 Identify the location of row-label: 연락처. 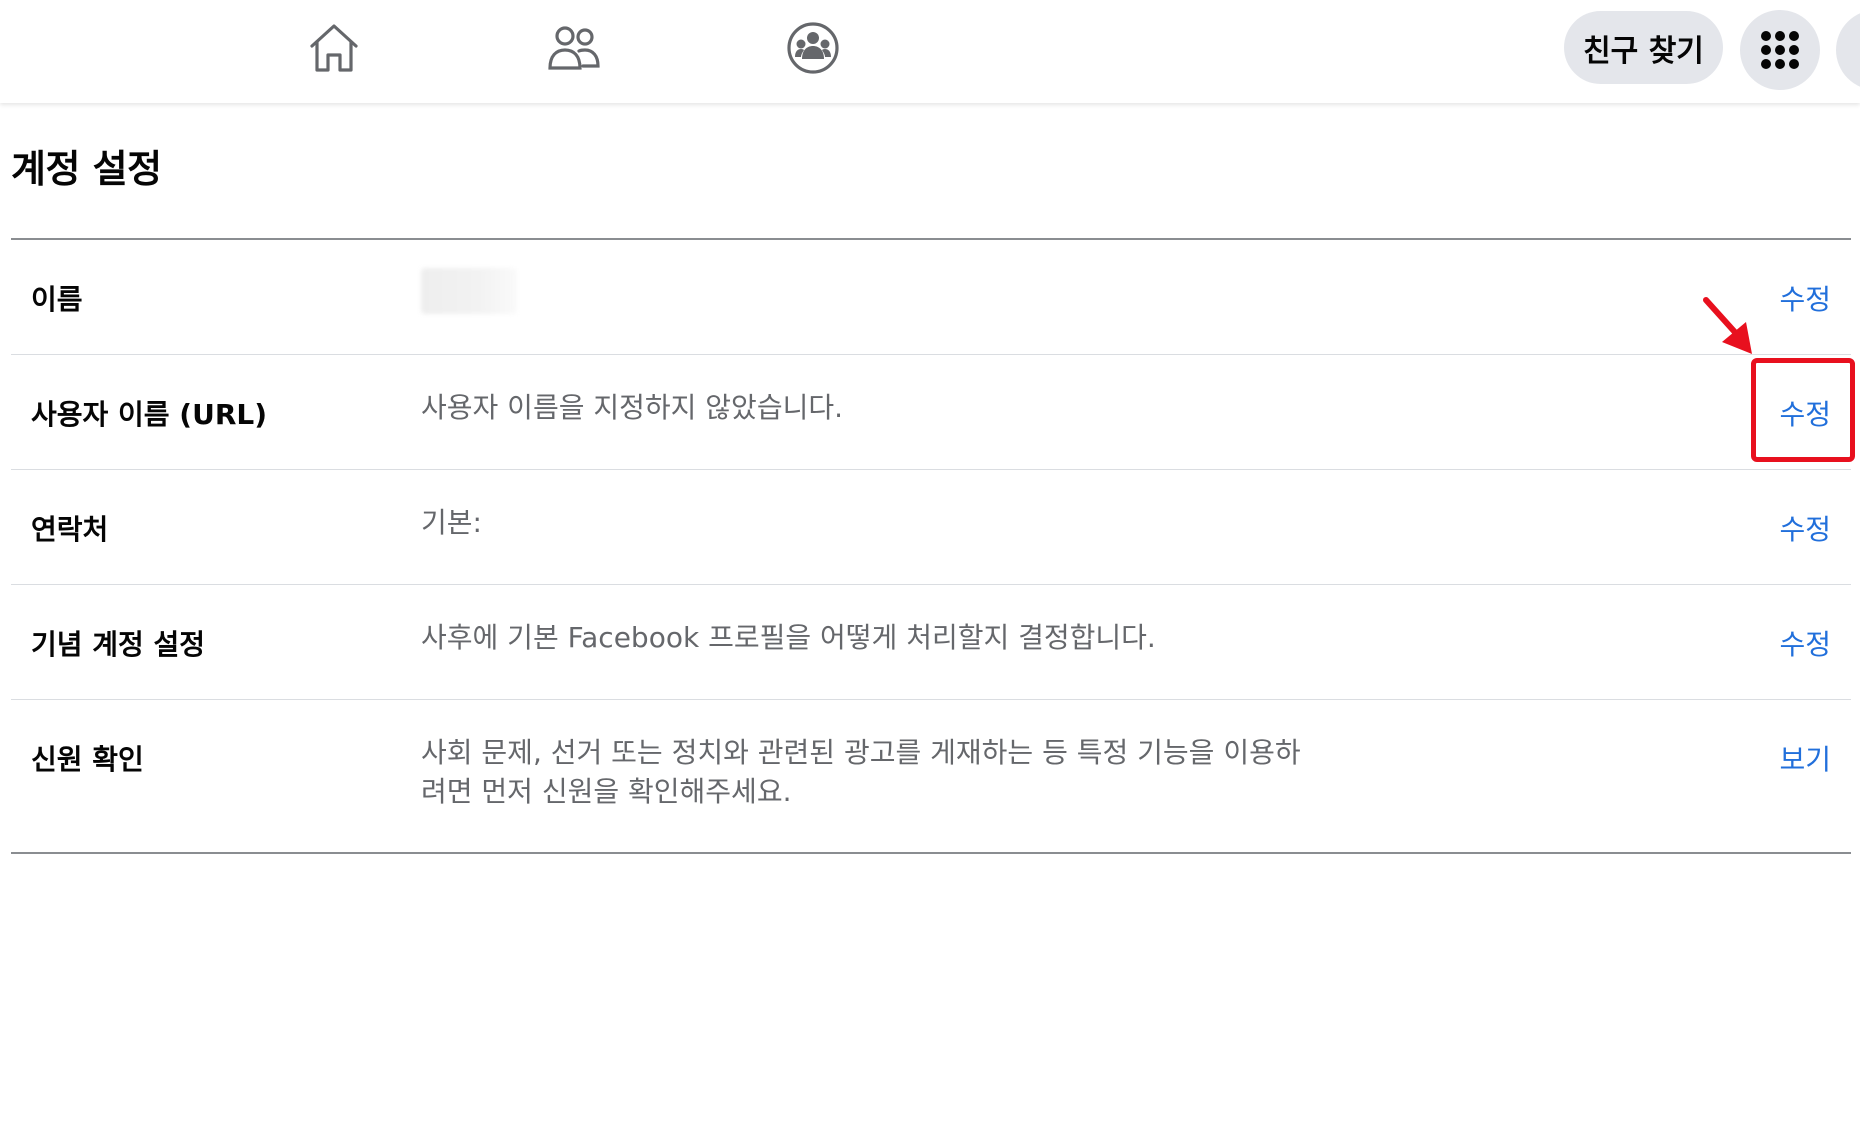
(70, 529).